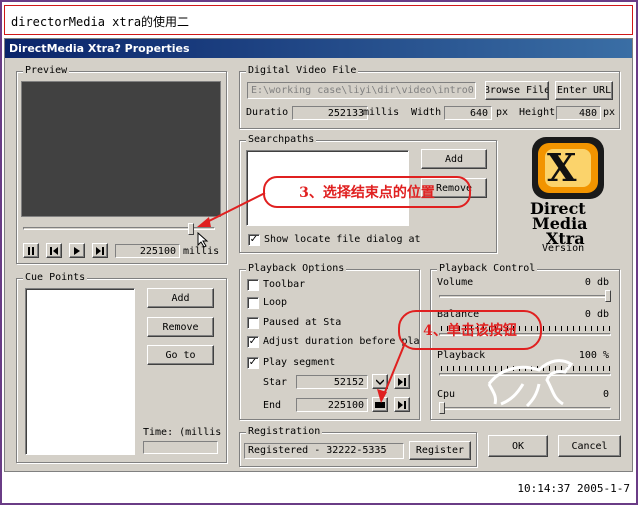  What do you see at coordinates (584, 90) in the screenshot?
I see `enter-url-button: Enter URL` at bounding box center [584, 90].